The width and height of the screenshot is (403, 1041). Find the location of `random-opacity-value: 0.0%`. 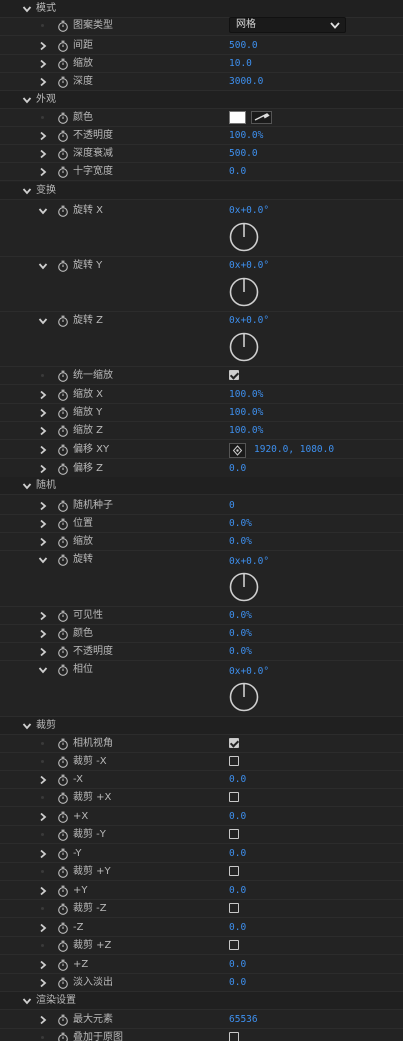

random-opacity-value: 0.0% is located at coordinates (240, 652).